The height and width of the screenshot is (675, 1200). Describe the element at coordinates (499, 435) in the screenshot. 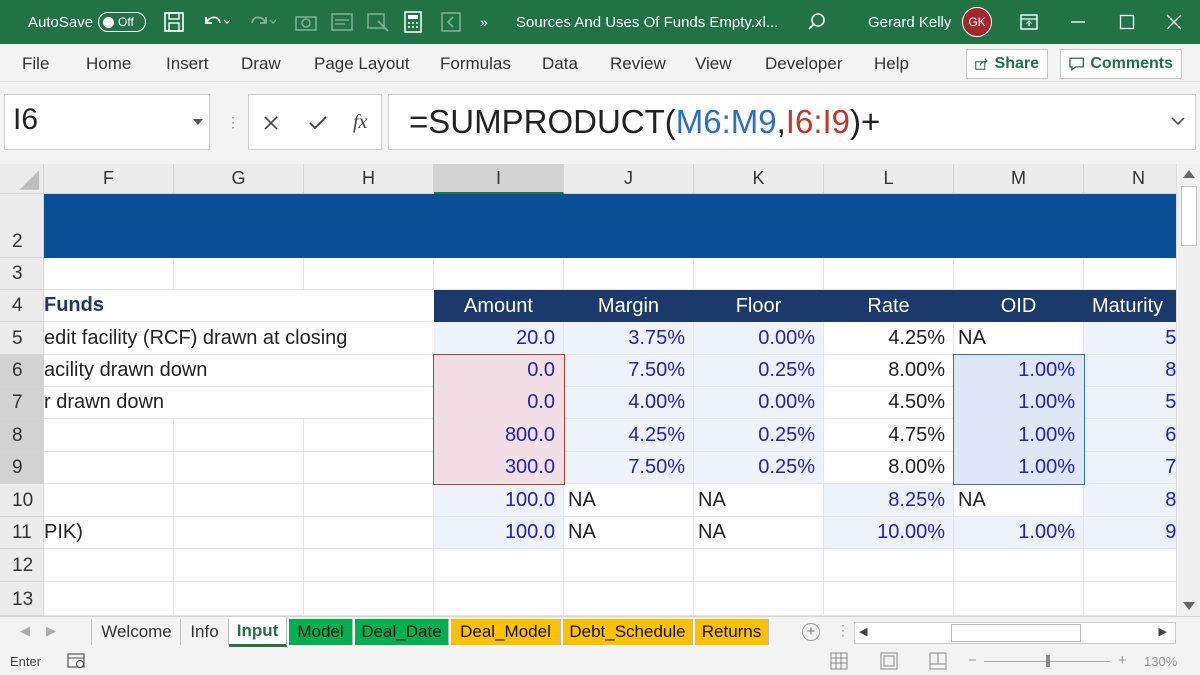

I see `amount-cell: 800.0` at that location.